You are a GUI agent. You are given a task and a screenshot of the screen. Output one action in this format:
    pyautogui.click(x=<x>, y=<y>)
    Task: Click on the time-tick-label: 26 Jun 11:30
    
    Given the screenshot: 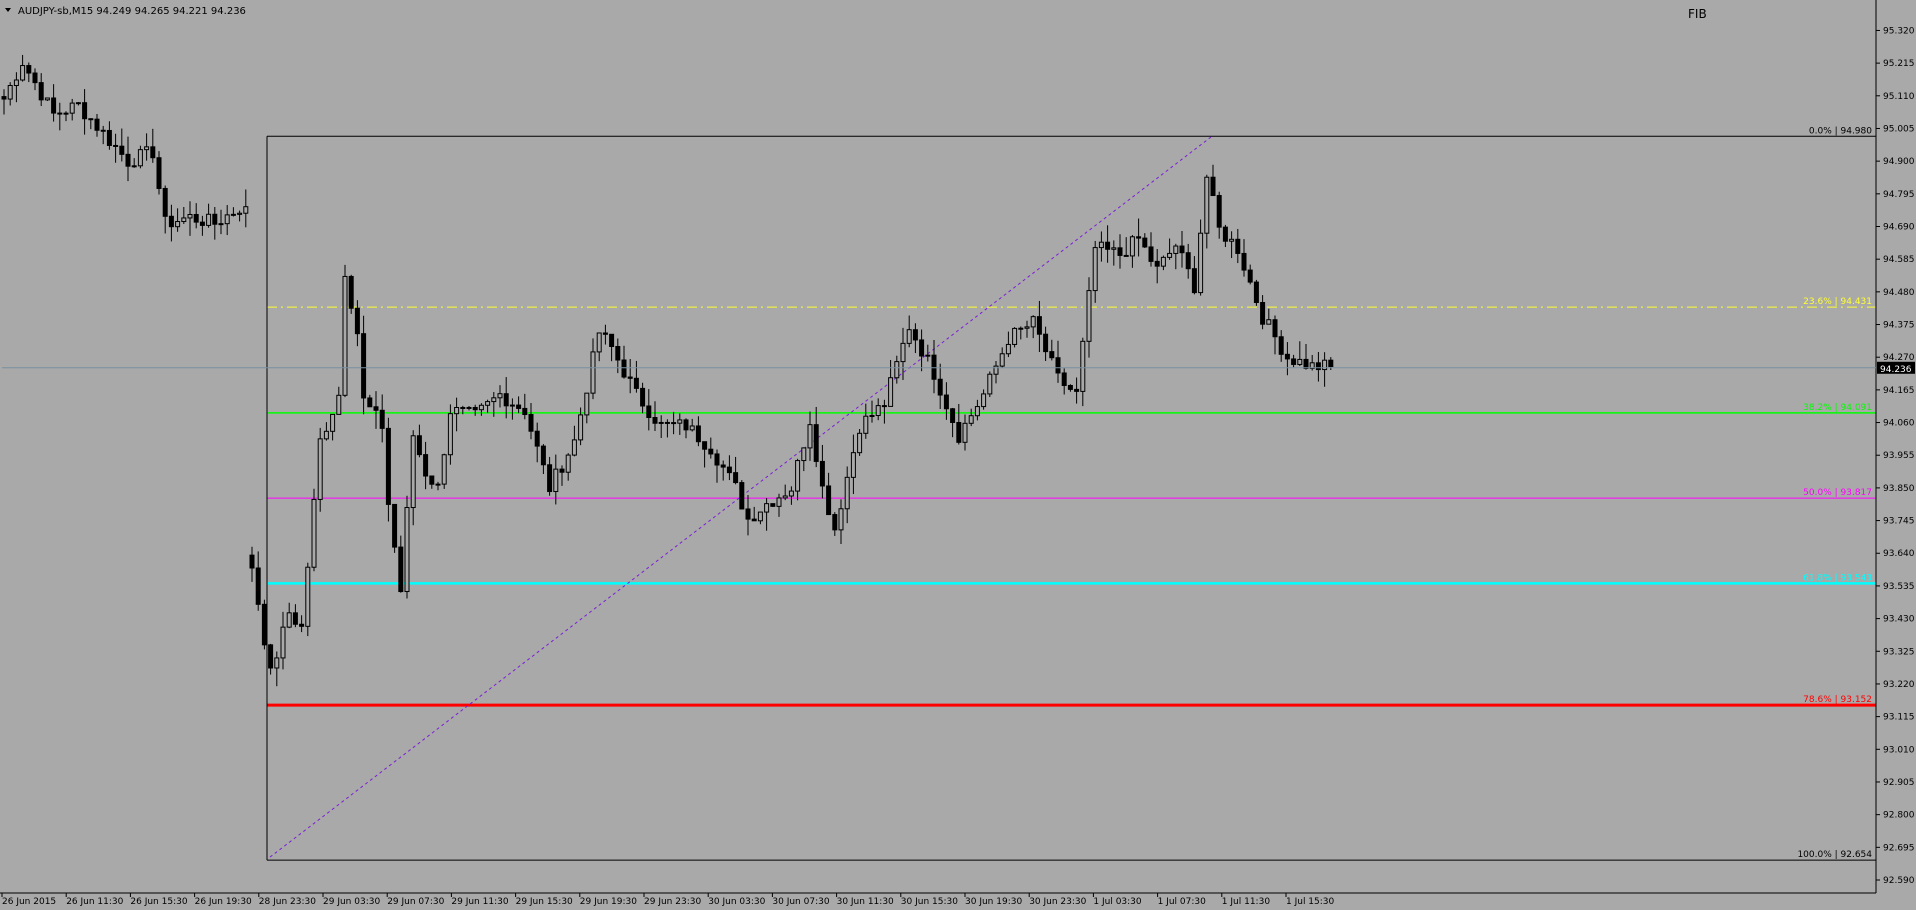 What is the action you would take?
    pyautogui.click(x=94, y=901)
    